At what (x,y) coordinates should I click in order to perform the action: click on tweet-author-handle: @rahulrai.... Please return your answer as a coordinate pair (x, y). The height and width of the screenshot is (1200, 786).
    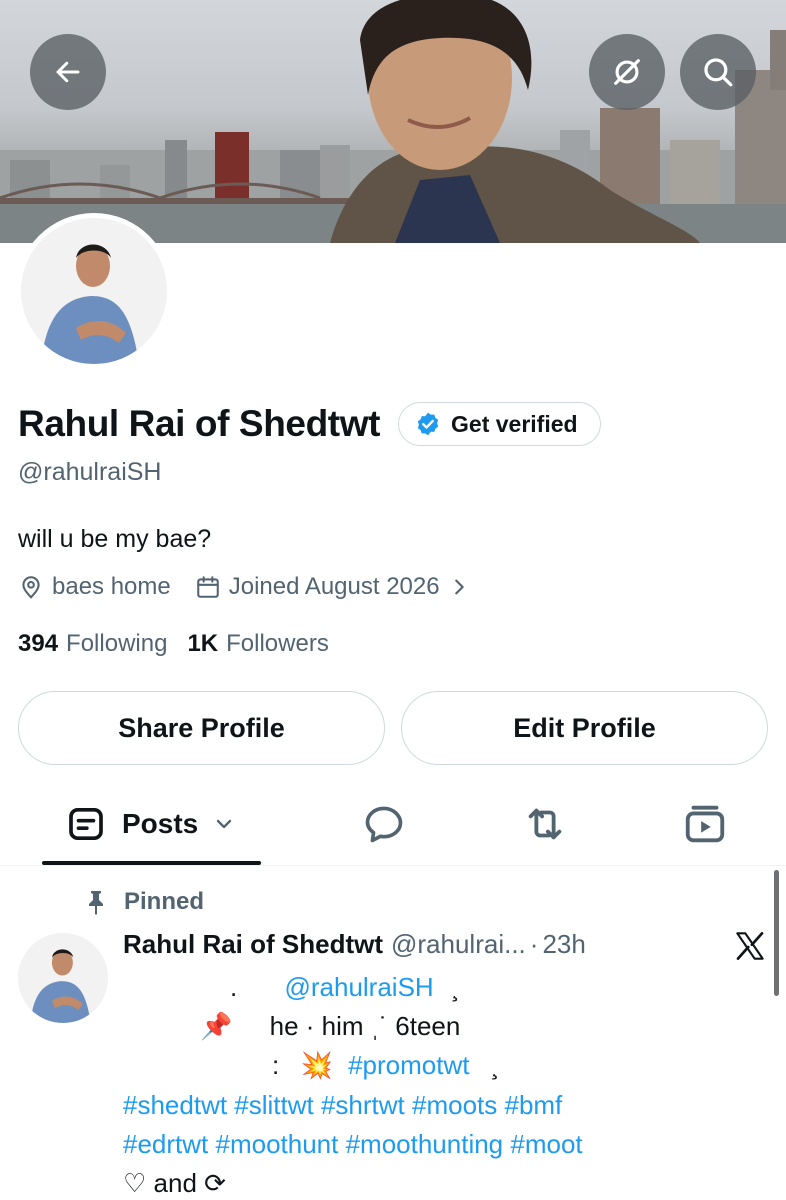
    Looking at the image, I should click on (458, 944).